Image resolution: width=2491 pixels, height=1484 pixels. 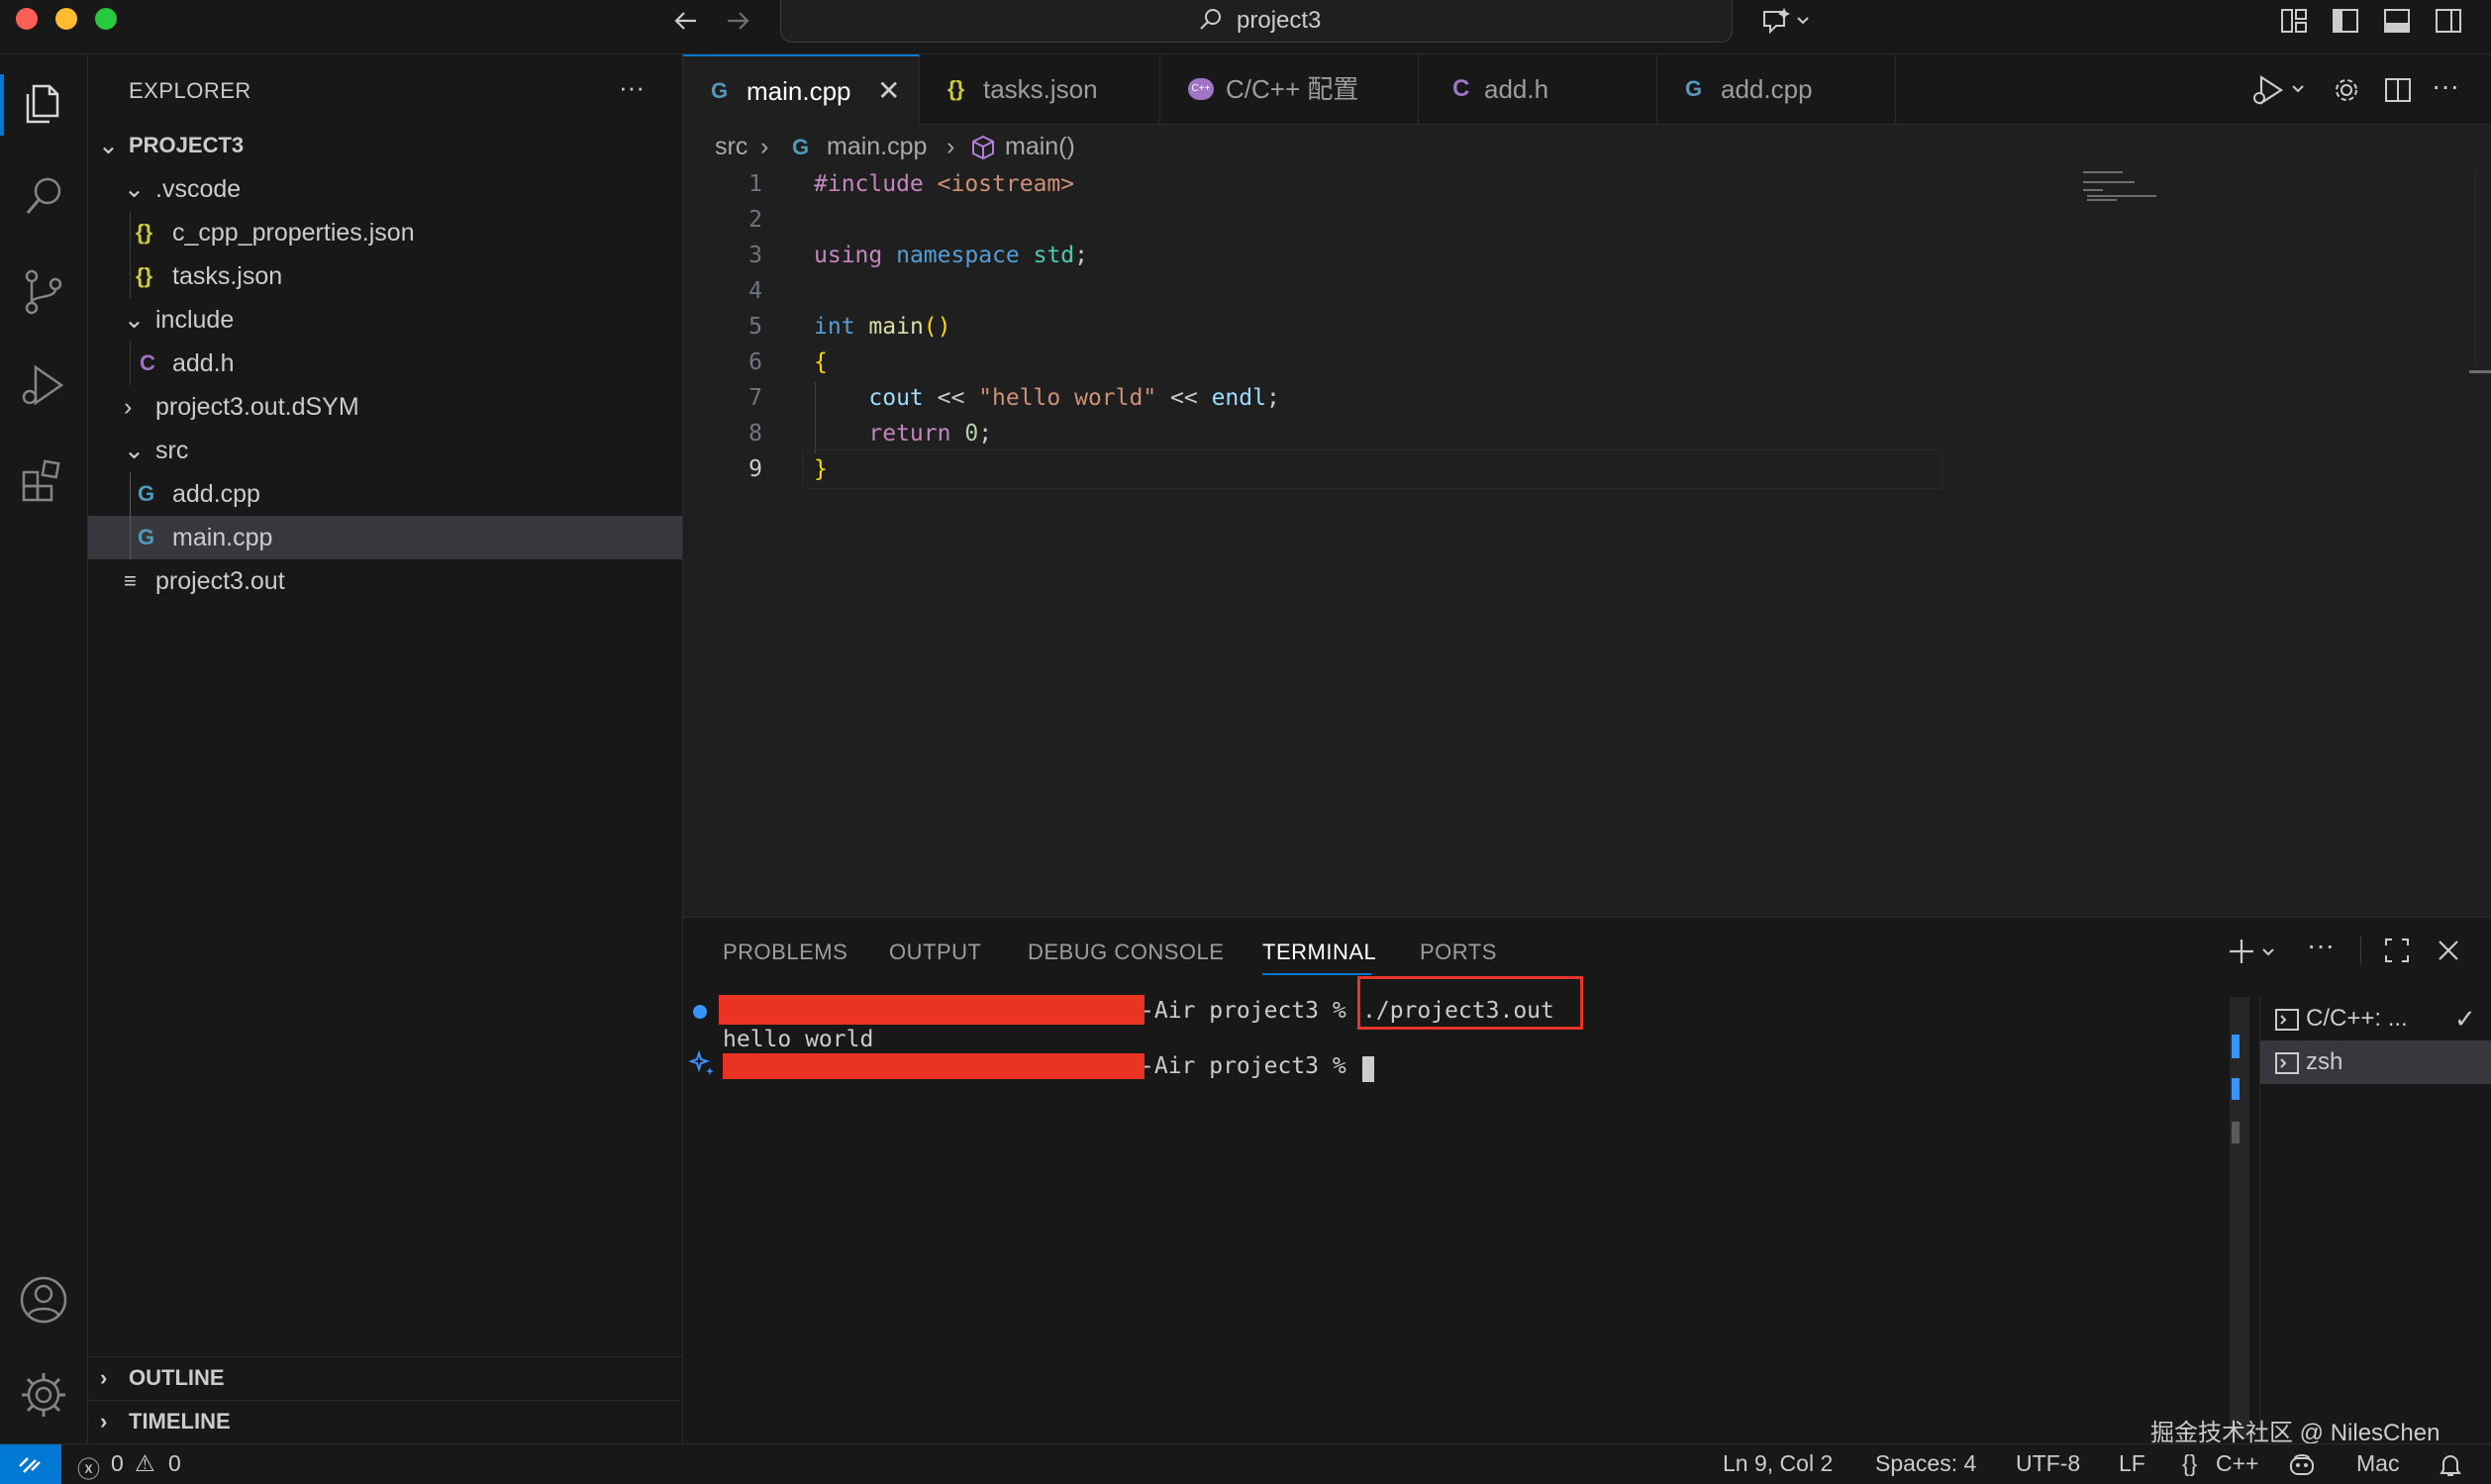 I want to click on toggle-primary-sidebar-icon, so click(x=2345, y=21).